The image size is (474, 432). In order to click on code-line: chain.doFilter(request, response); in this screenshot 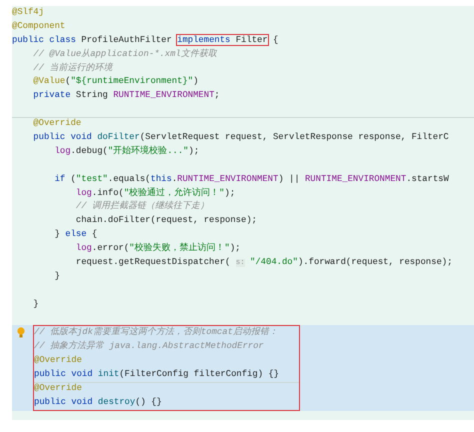, I will do `click(165, 220)`.